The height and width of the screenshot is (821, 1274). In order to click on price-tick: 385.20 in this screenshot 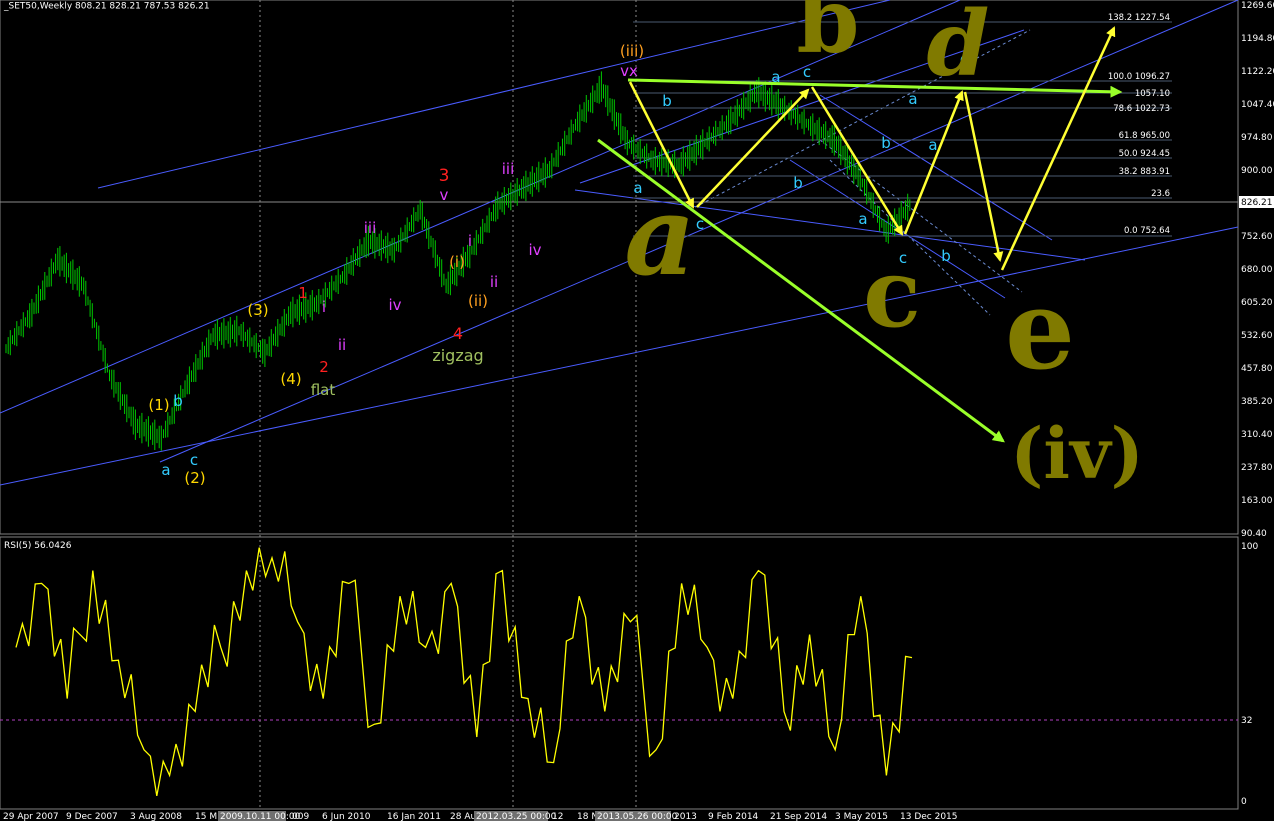, I will do `click(1257, 402)`.